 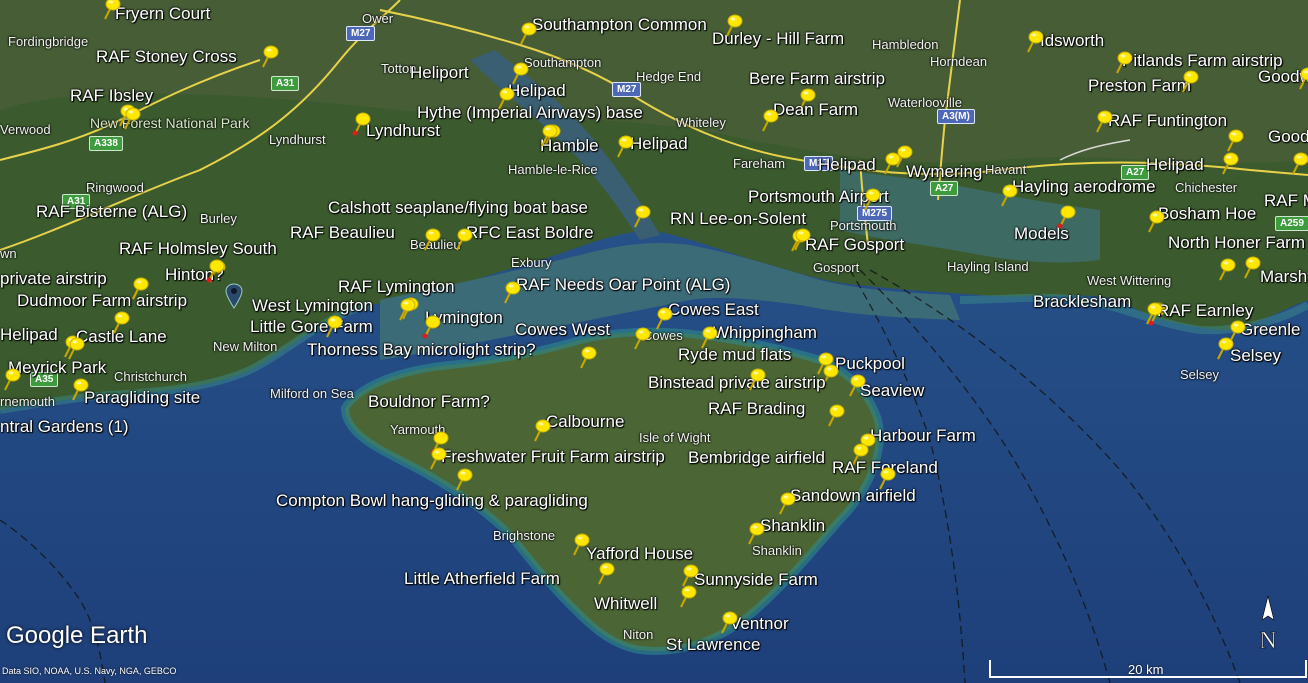 What do you see at coordinates (713, 644) in the screenshot?
I see `placemark-label: St Lawrence` at bounding box center [713, 644].